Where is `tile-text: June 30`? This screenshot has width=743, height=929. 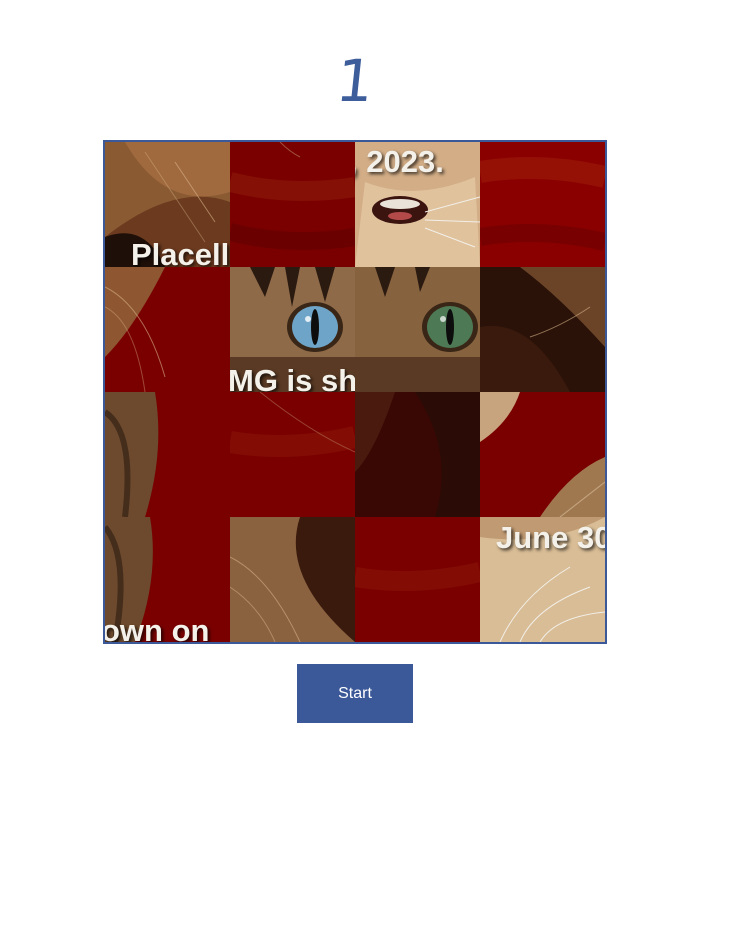 tile-text: June 30 is located at coordinates (550, 537).